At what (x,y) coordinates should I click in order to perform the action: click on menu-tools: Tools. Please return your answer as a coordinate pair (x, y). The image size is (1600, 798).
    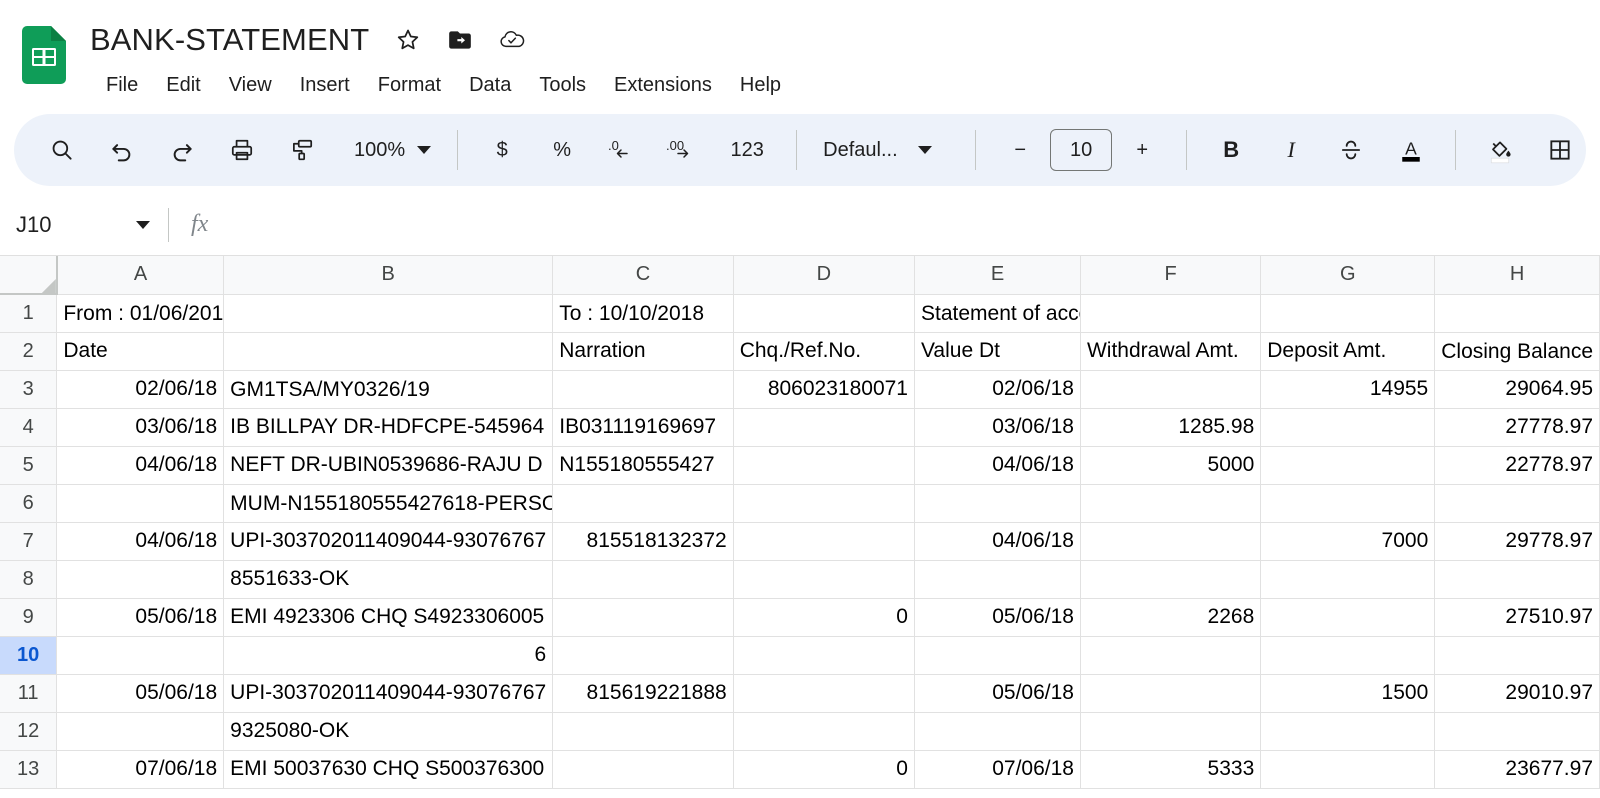
    Looking at the image, I should click on (562, 85).